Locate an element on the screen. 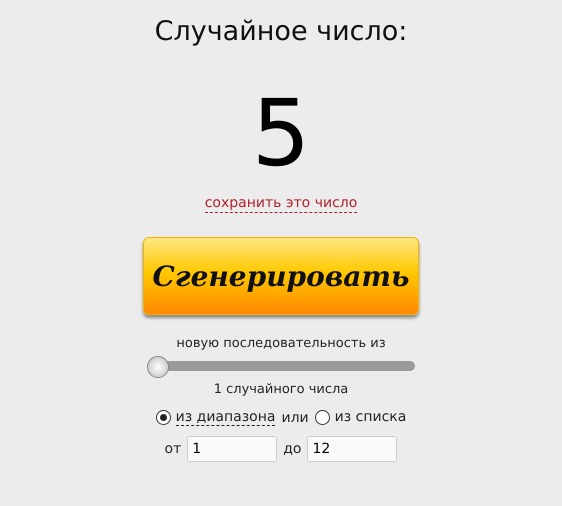 This screenshot has width=562, height=506. generate-button: Сгенерировать is located at coordinates (281, 276).